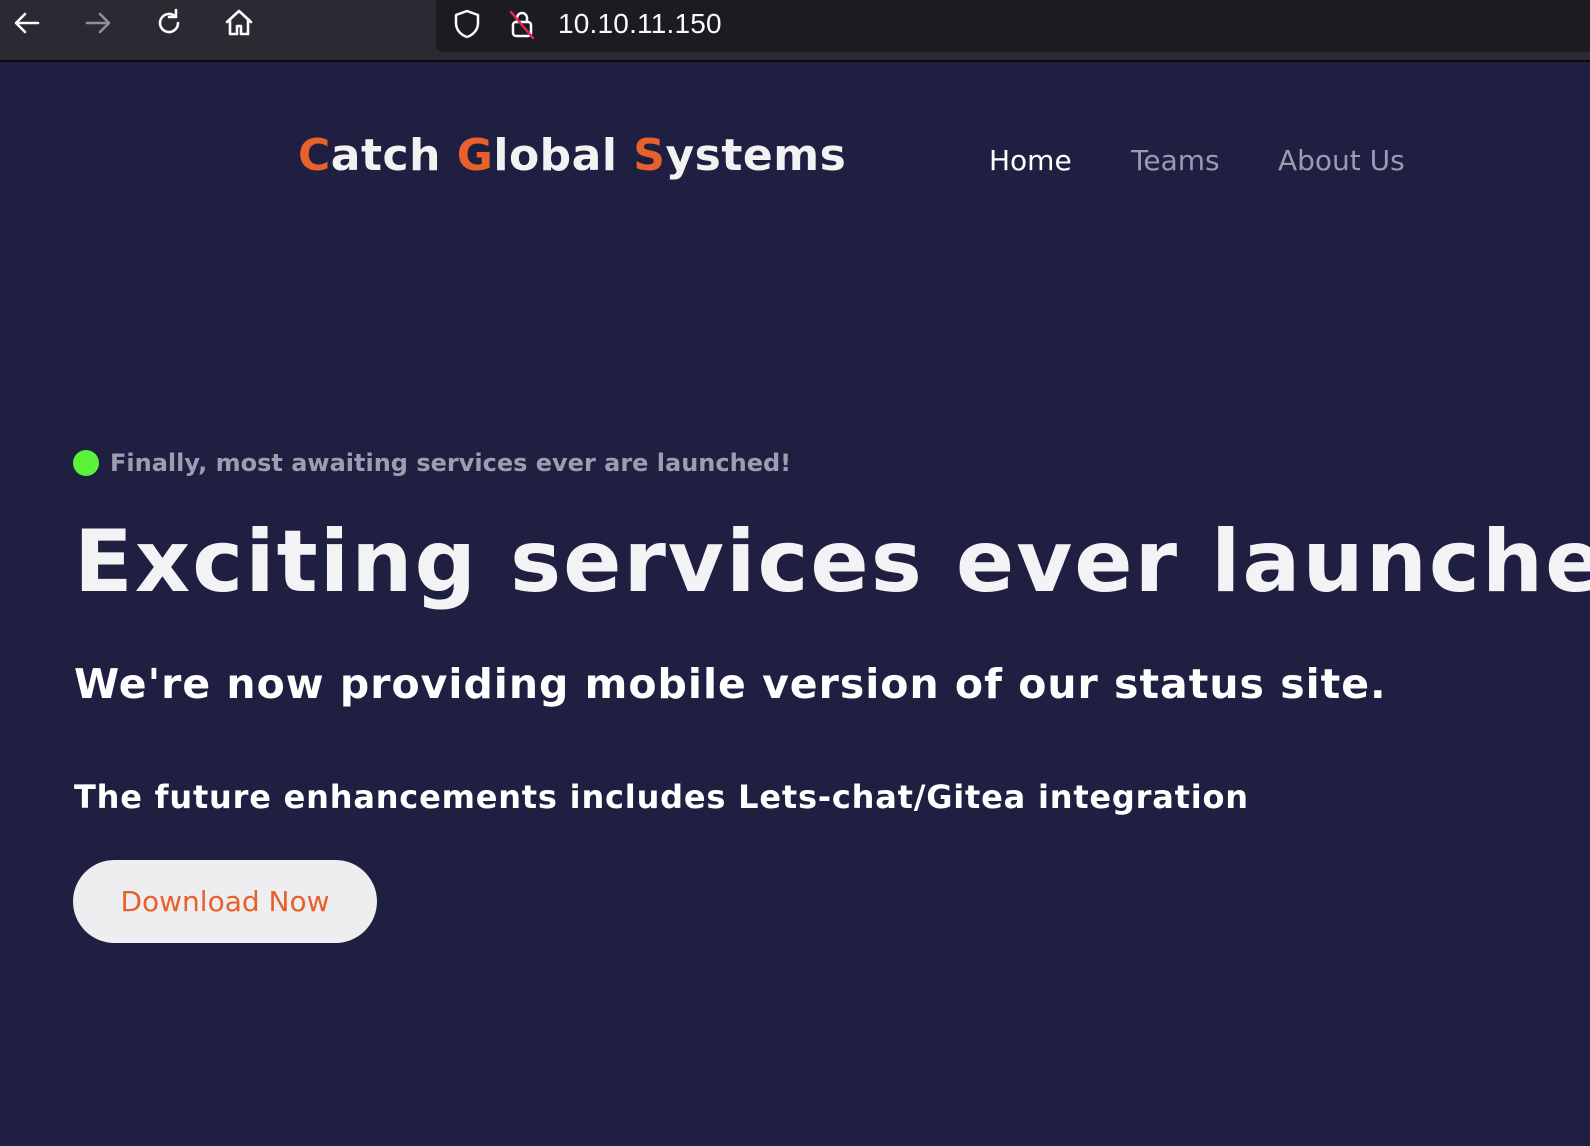 This screenshot has width=1590, height=1146. I want to click on download-now-button: Download Now, so click(225, 901).